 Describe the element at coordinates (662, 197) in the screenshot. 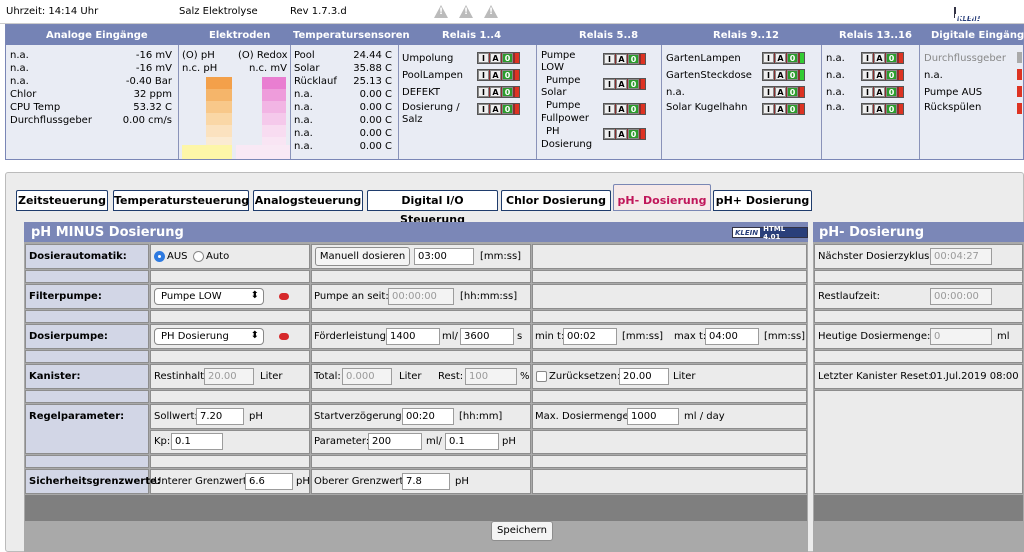

I see `tab-ph-minus: pH- Dosierung` at that location.